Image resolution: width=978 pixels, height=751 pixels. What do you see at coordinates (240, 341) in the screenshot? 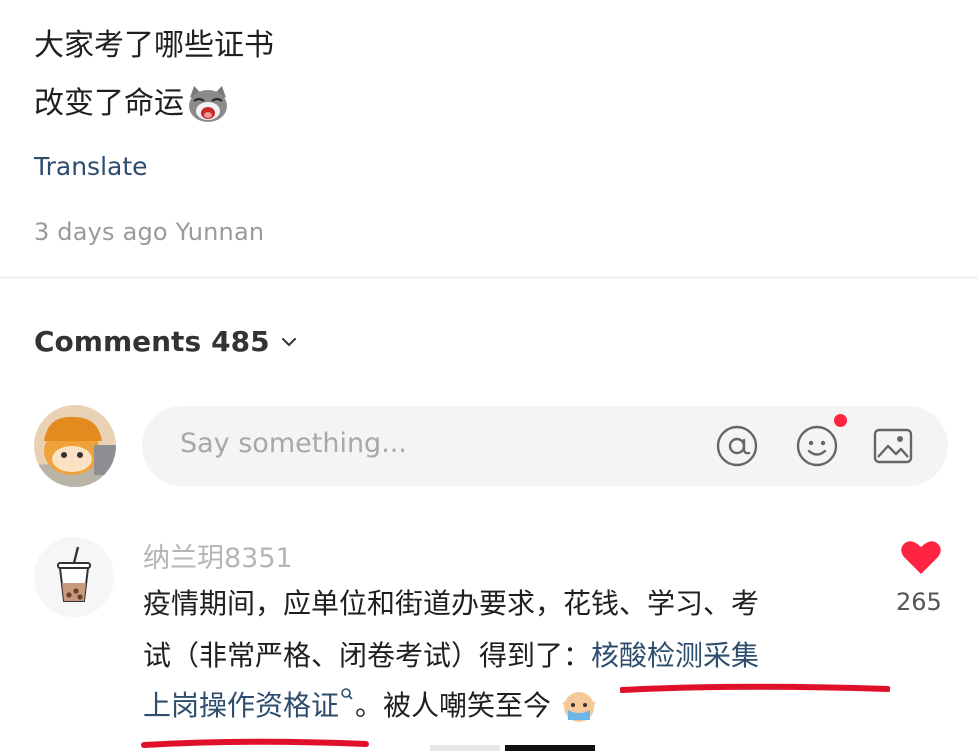
I see `comments-count: 485` at bounding box center [240, 341].